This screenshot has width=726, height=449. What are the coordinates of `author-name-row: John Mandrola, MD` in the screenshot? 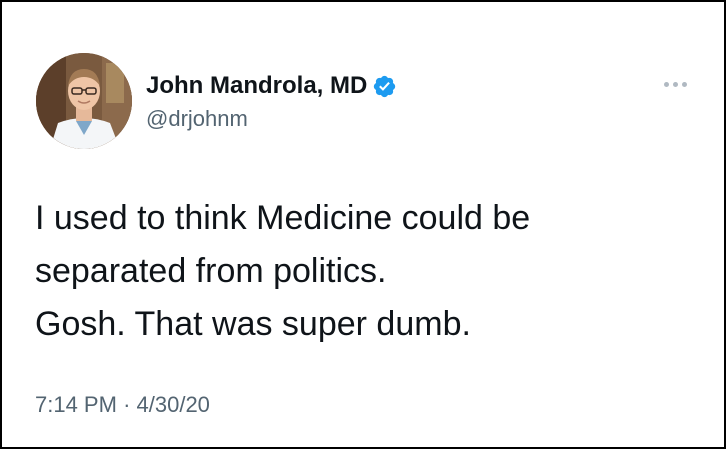 It's located at (271, 86).